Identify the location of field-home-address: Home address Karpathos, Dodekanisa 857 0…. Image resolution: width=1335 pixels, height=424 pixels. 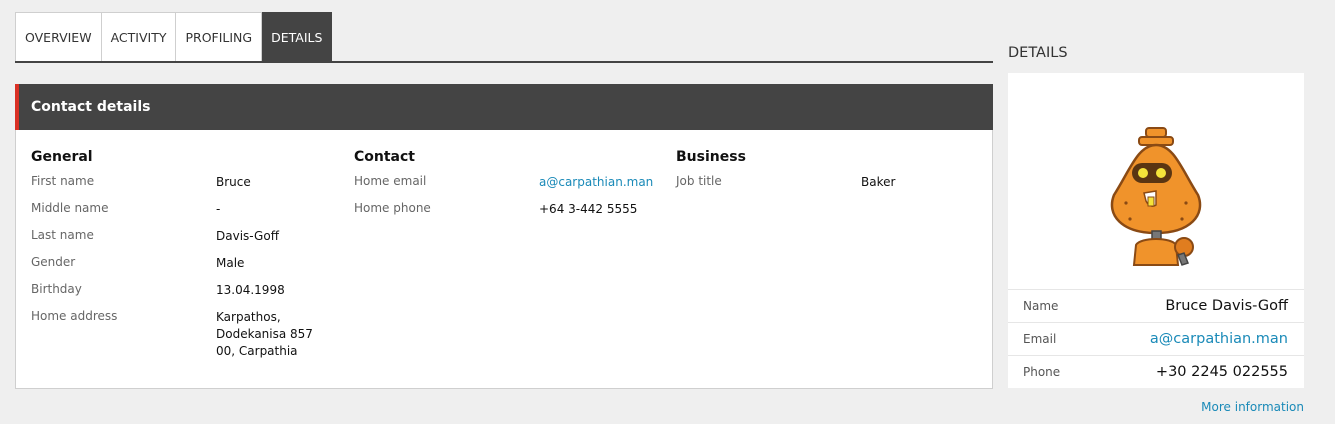
(186, 333).